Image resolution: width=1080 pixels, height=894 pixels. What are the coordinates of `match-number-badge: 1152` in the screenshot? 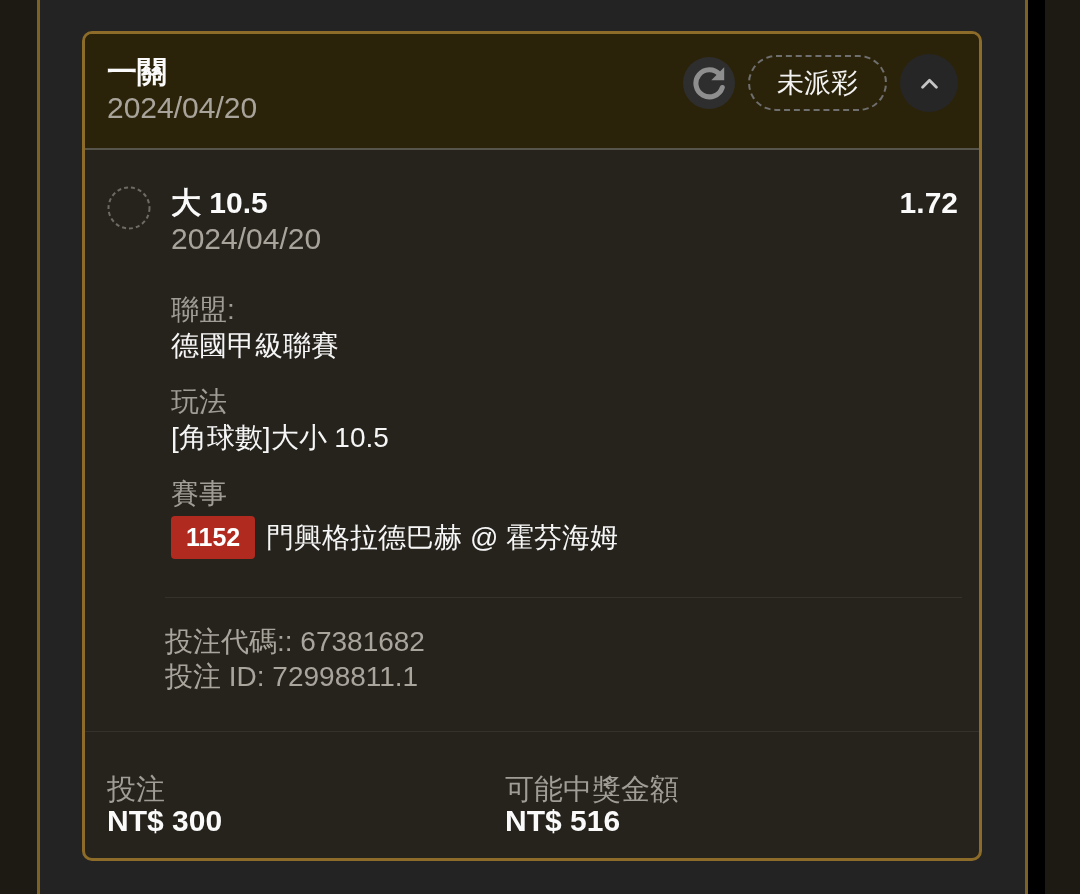 It's located at (213, 537).